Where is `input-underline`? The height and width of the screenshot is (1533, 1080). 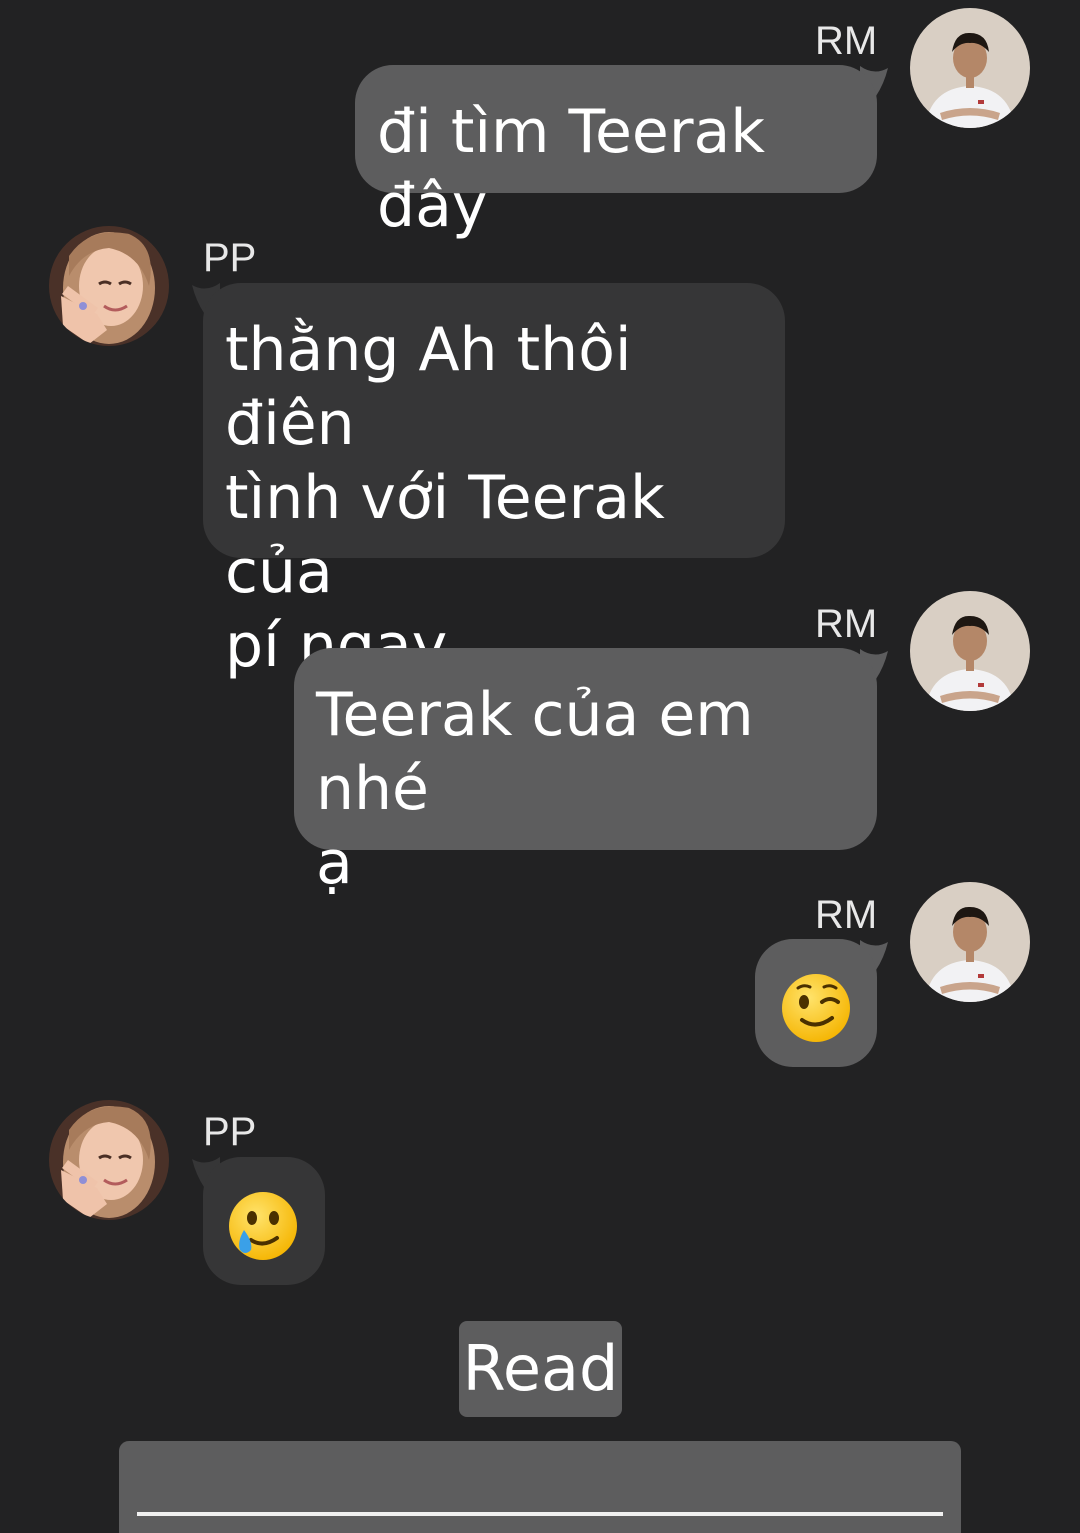
input-underline is located at coordinates (540, 1517).